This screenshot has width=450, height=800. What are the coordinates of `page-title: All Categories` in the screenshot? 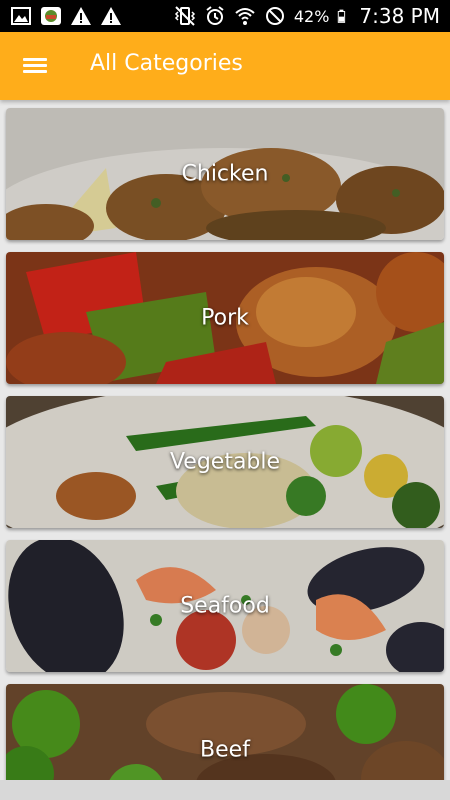 It's located at (166, 63).